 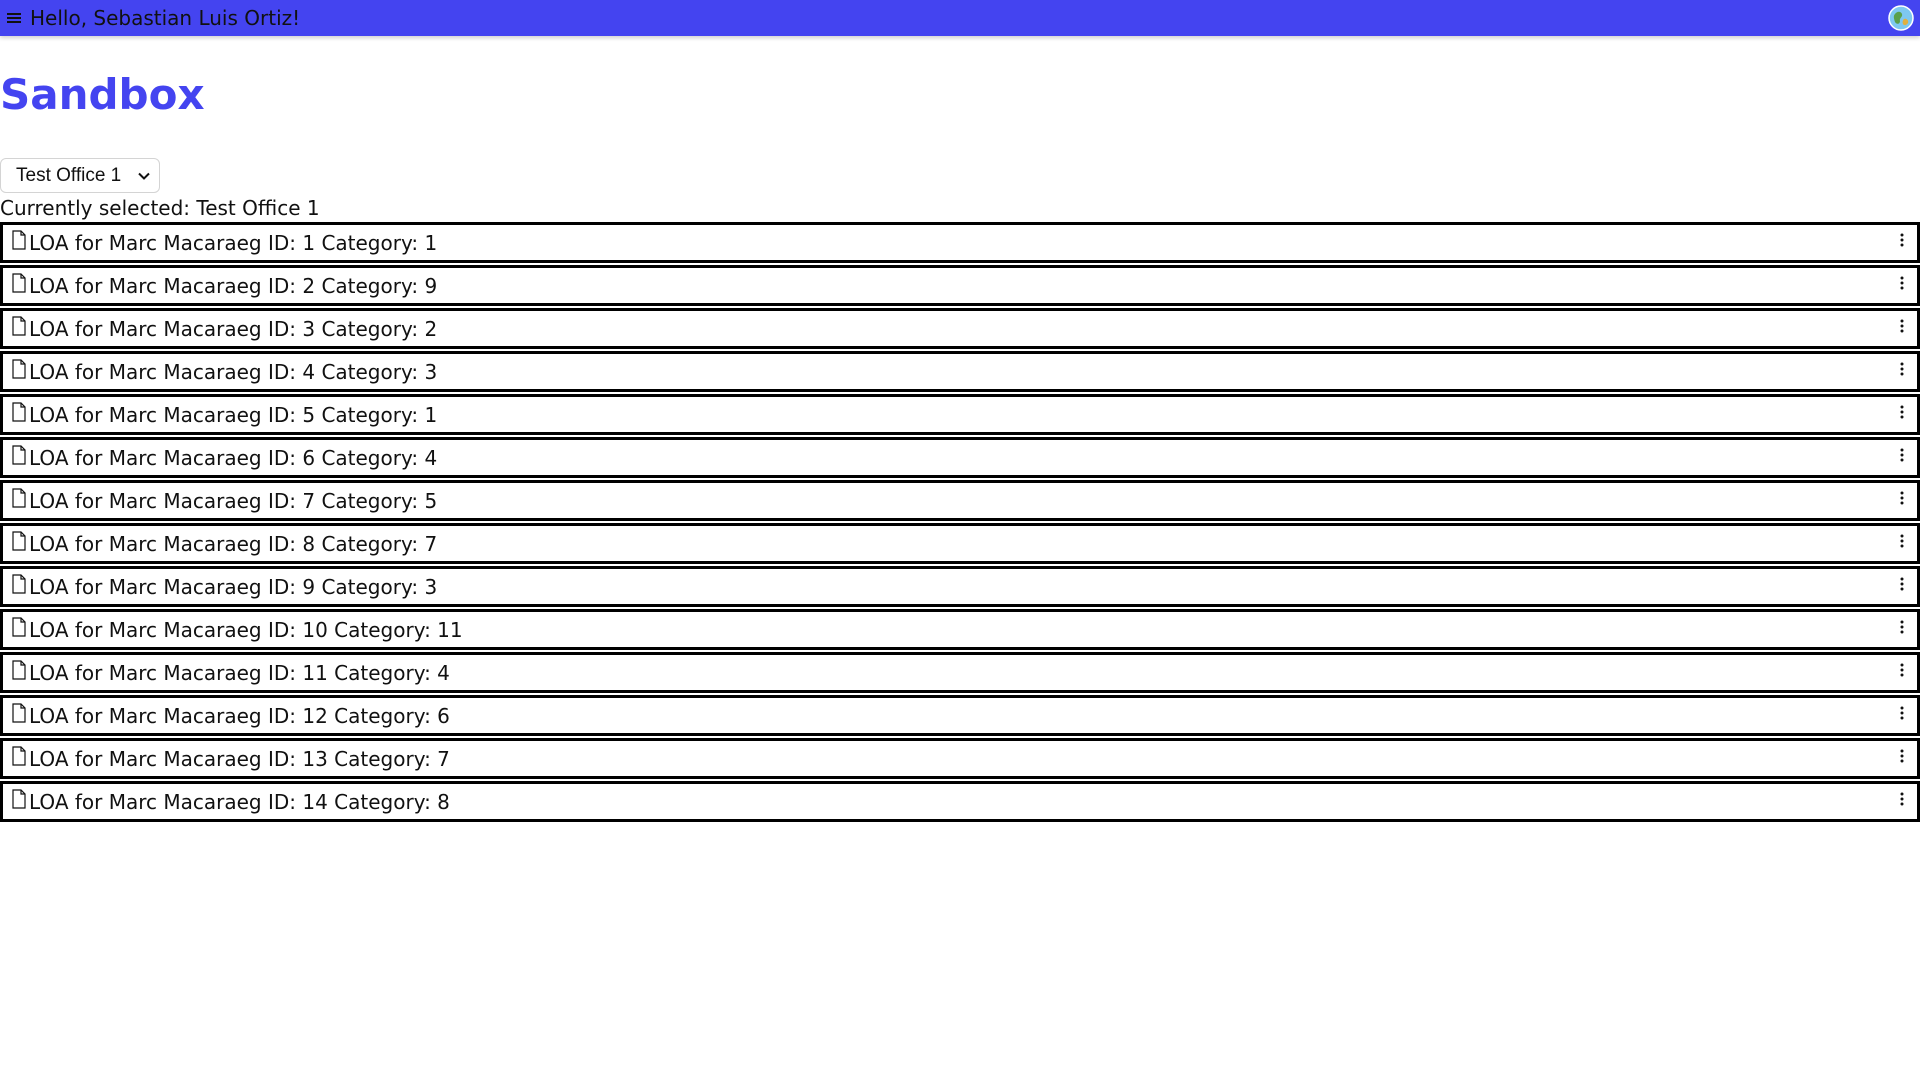 What do you see at coordinates (960, 328) in the screenshot?
I see `document-row: LOA for Marc Macaraeg ID: 3 Category: 2` at bounding box center [960, 328].